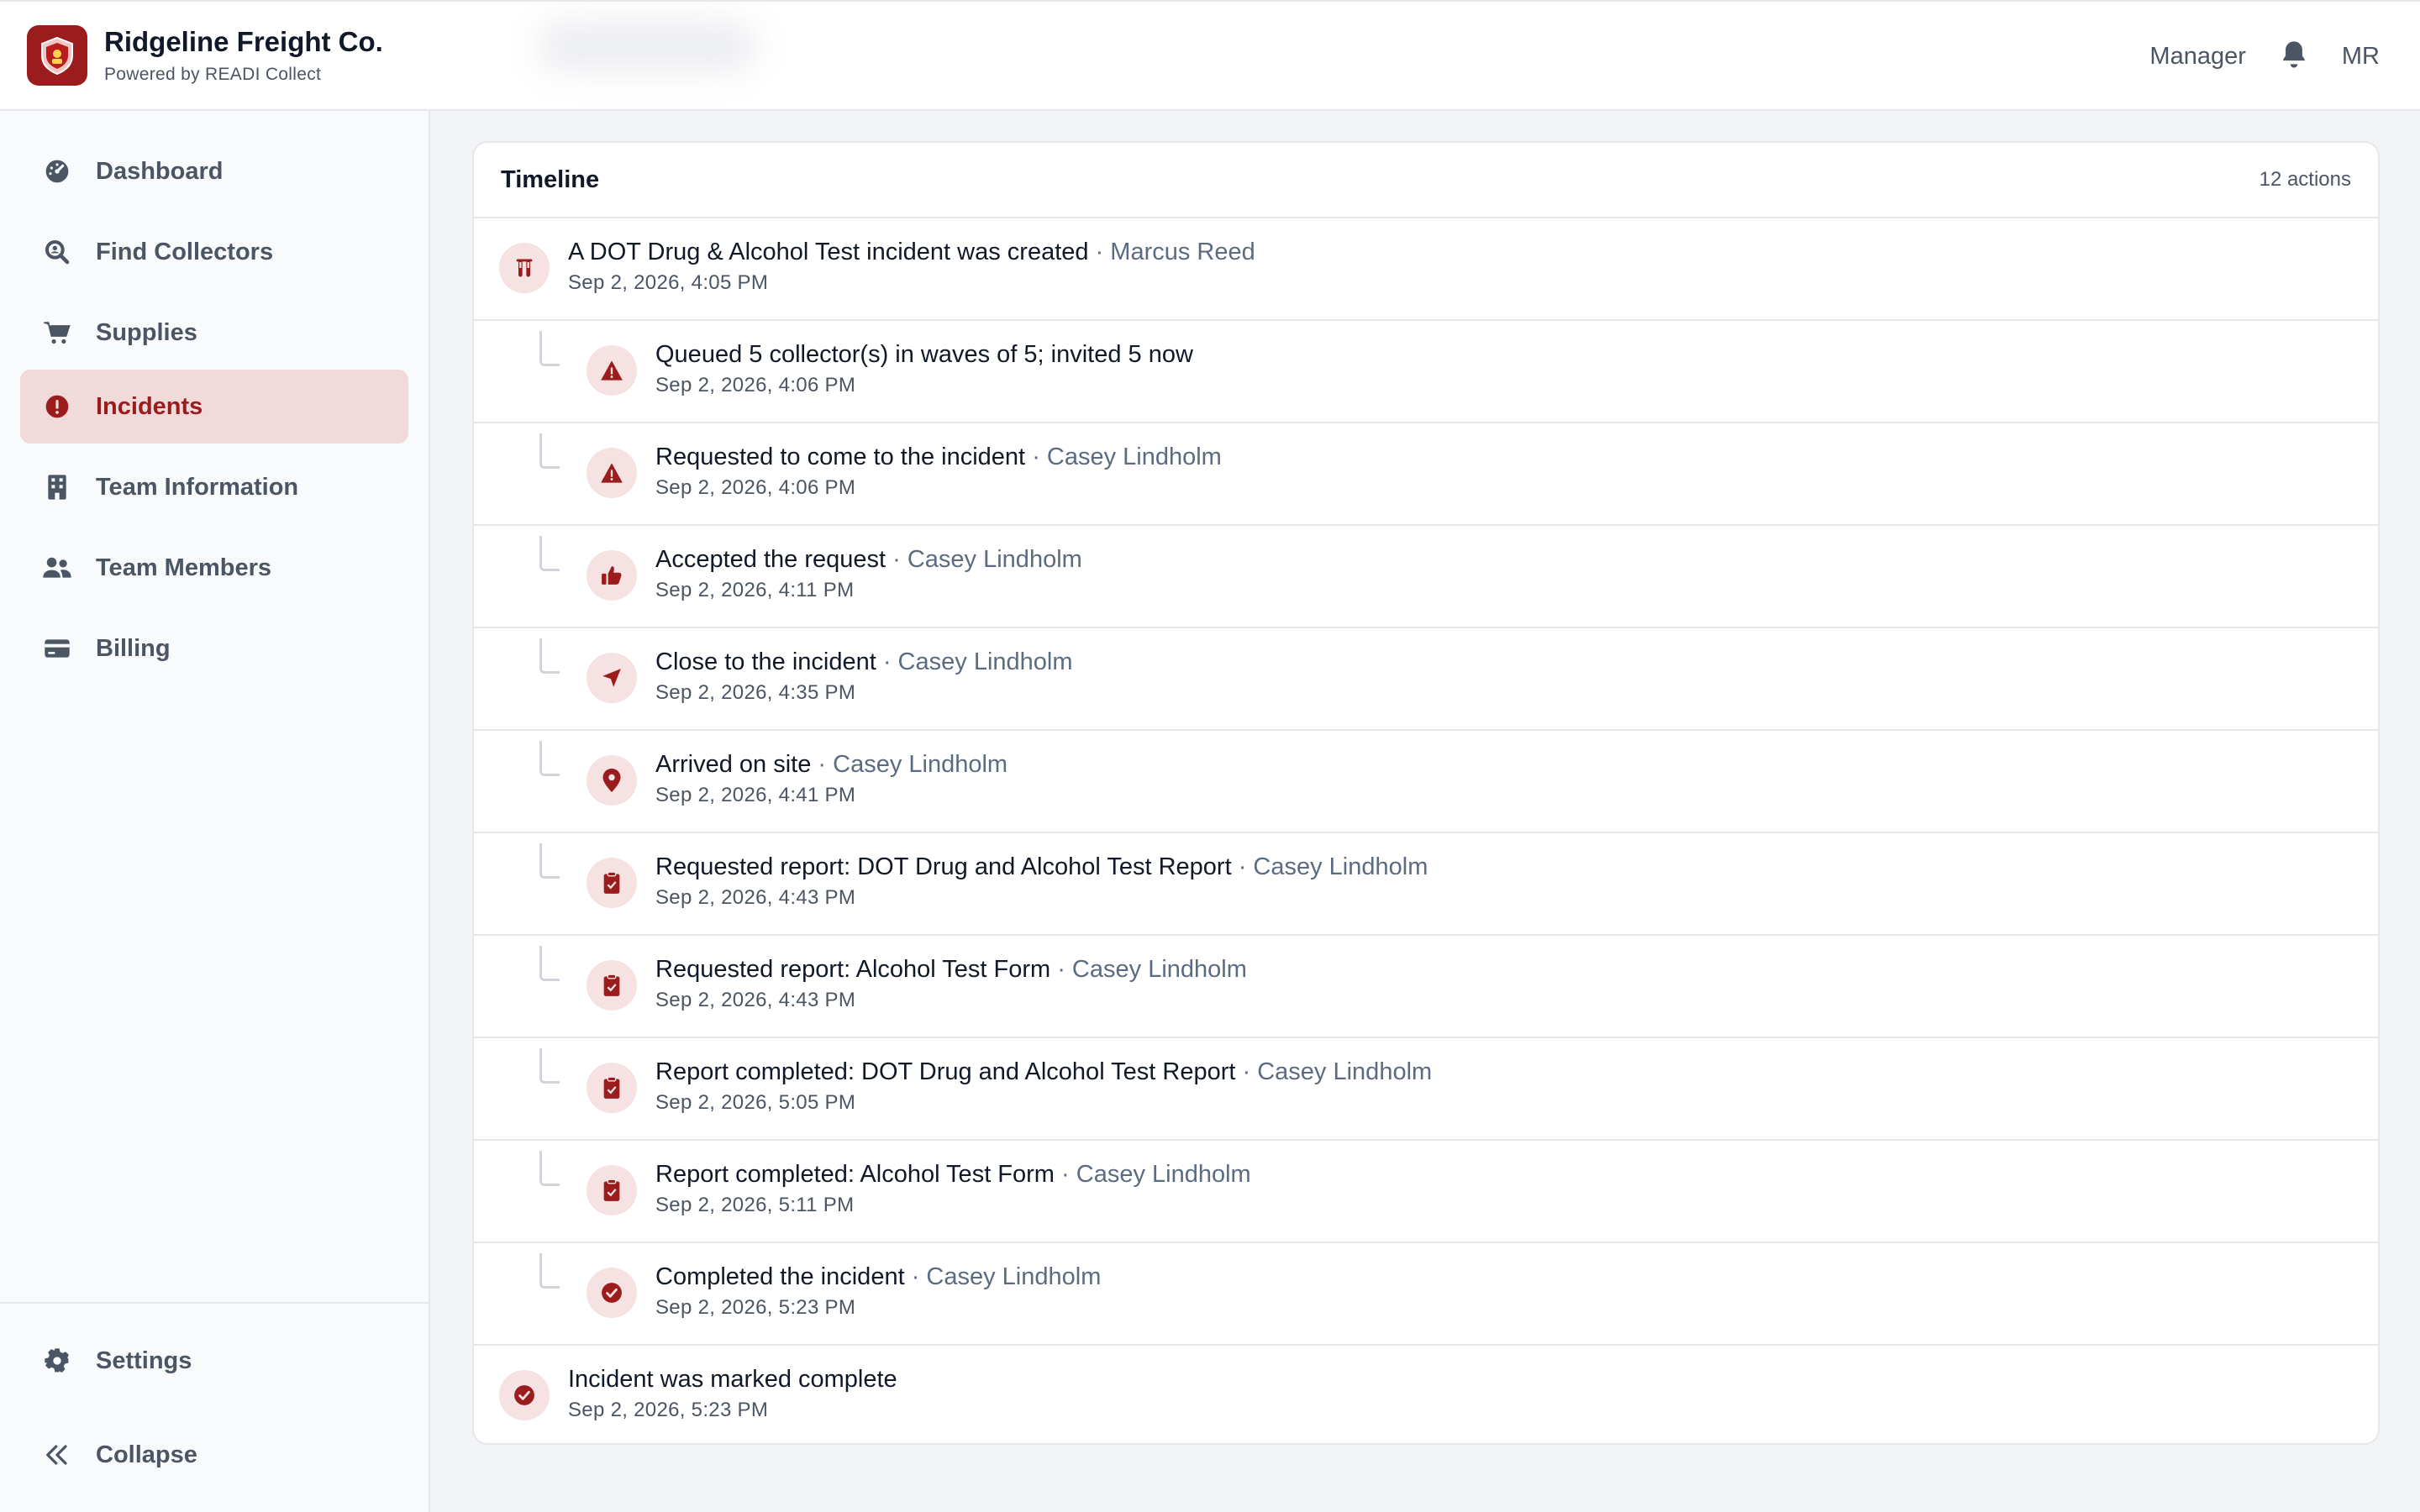 This screenshot has height=1512, width=2420. Describe the element at coordinates (57, 55) in the screenshot. I see `brand-logo-shield-icon` at that location.